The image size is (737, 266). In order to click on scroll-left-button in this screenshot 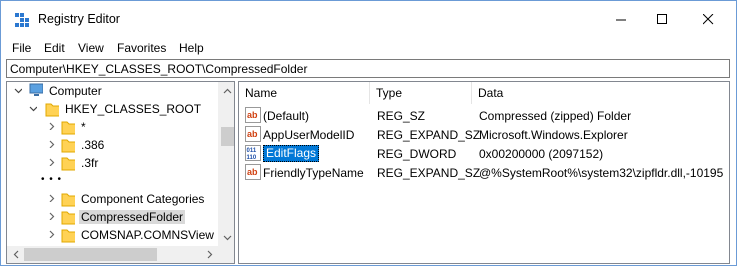, I will do `click(15, 254)`.